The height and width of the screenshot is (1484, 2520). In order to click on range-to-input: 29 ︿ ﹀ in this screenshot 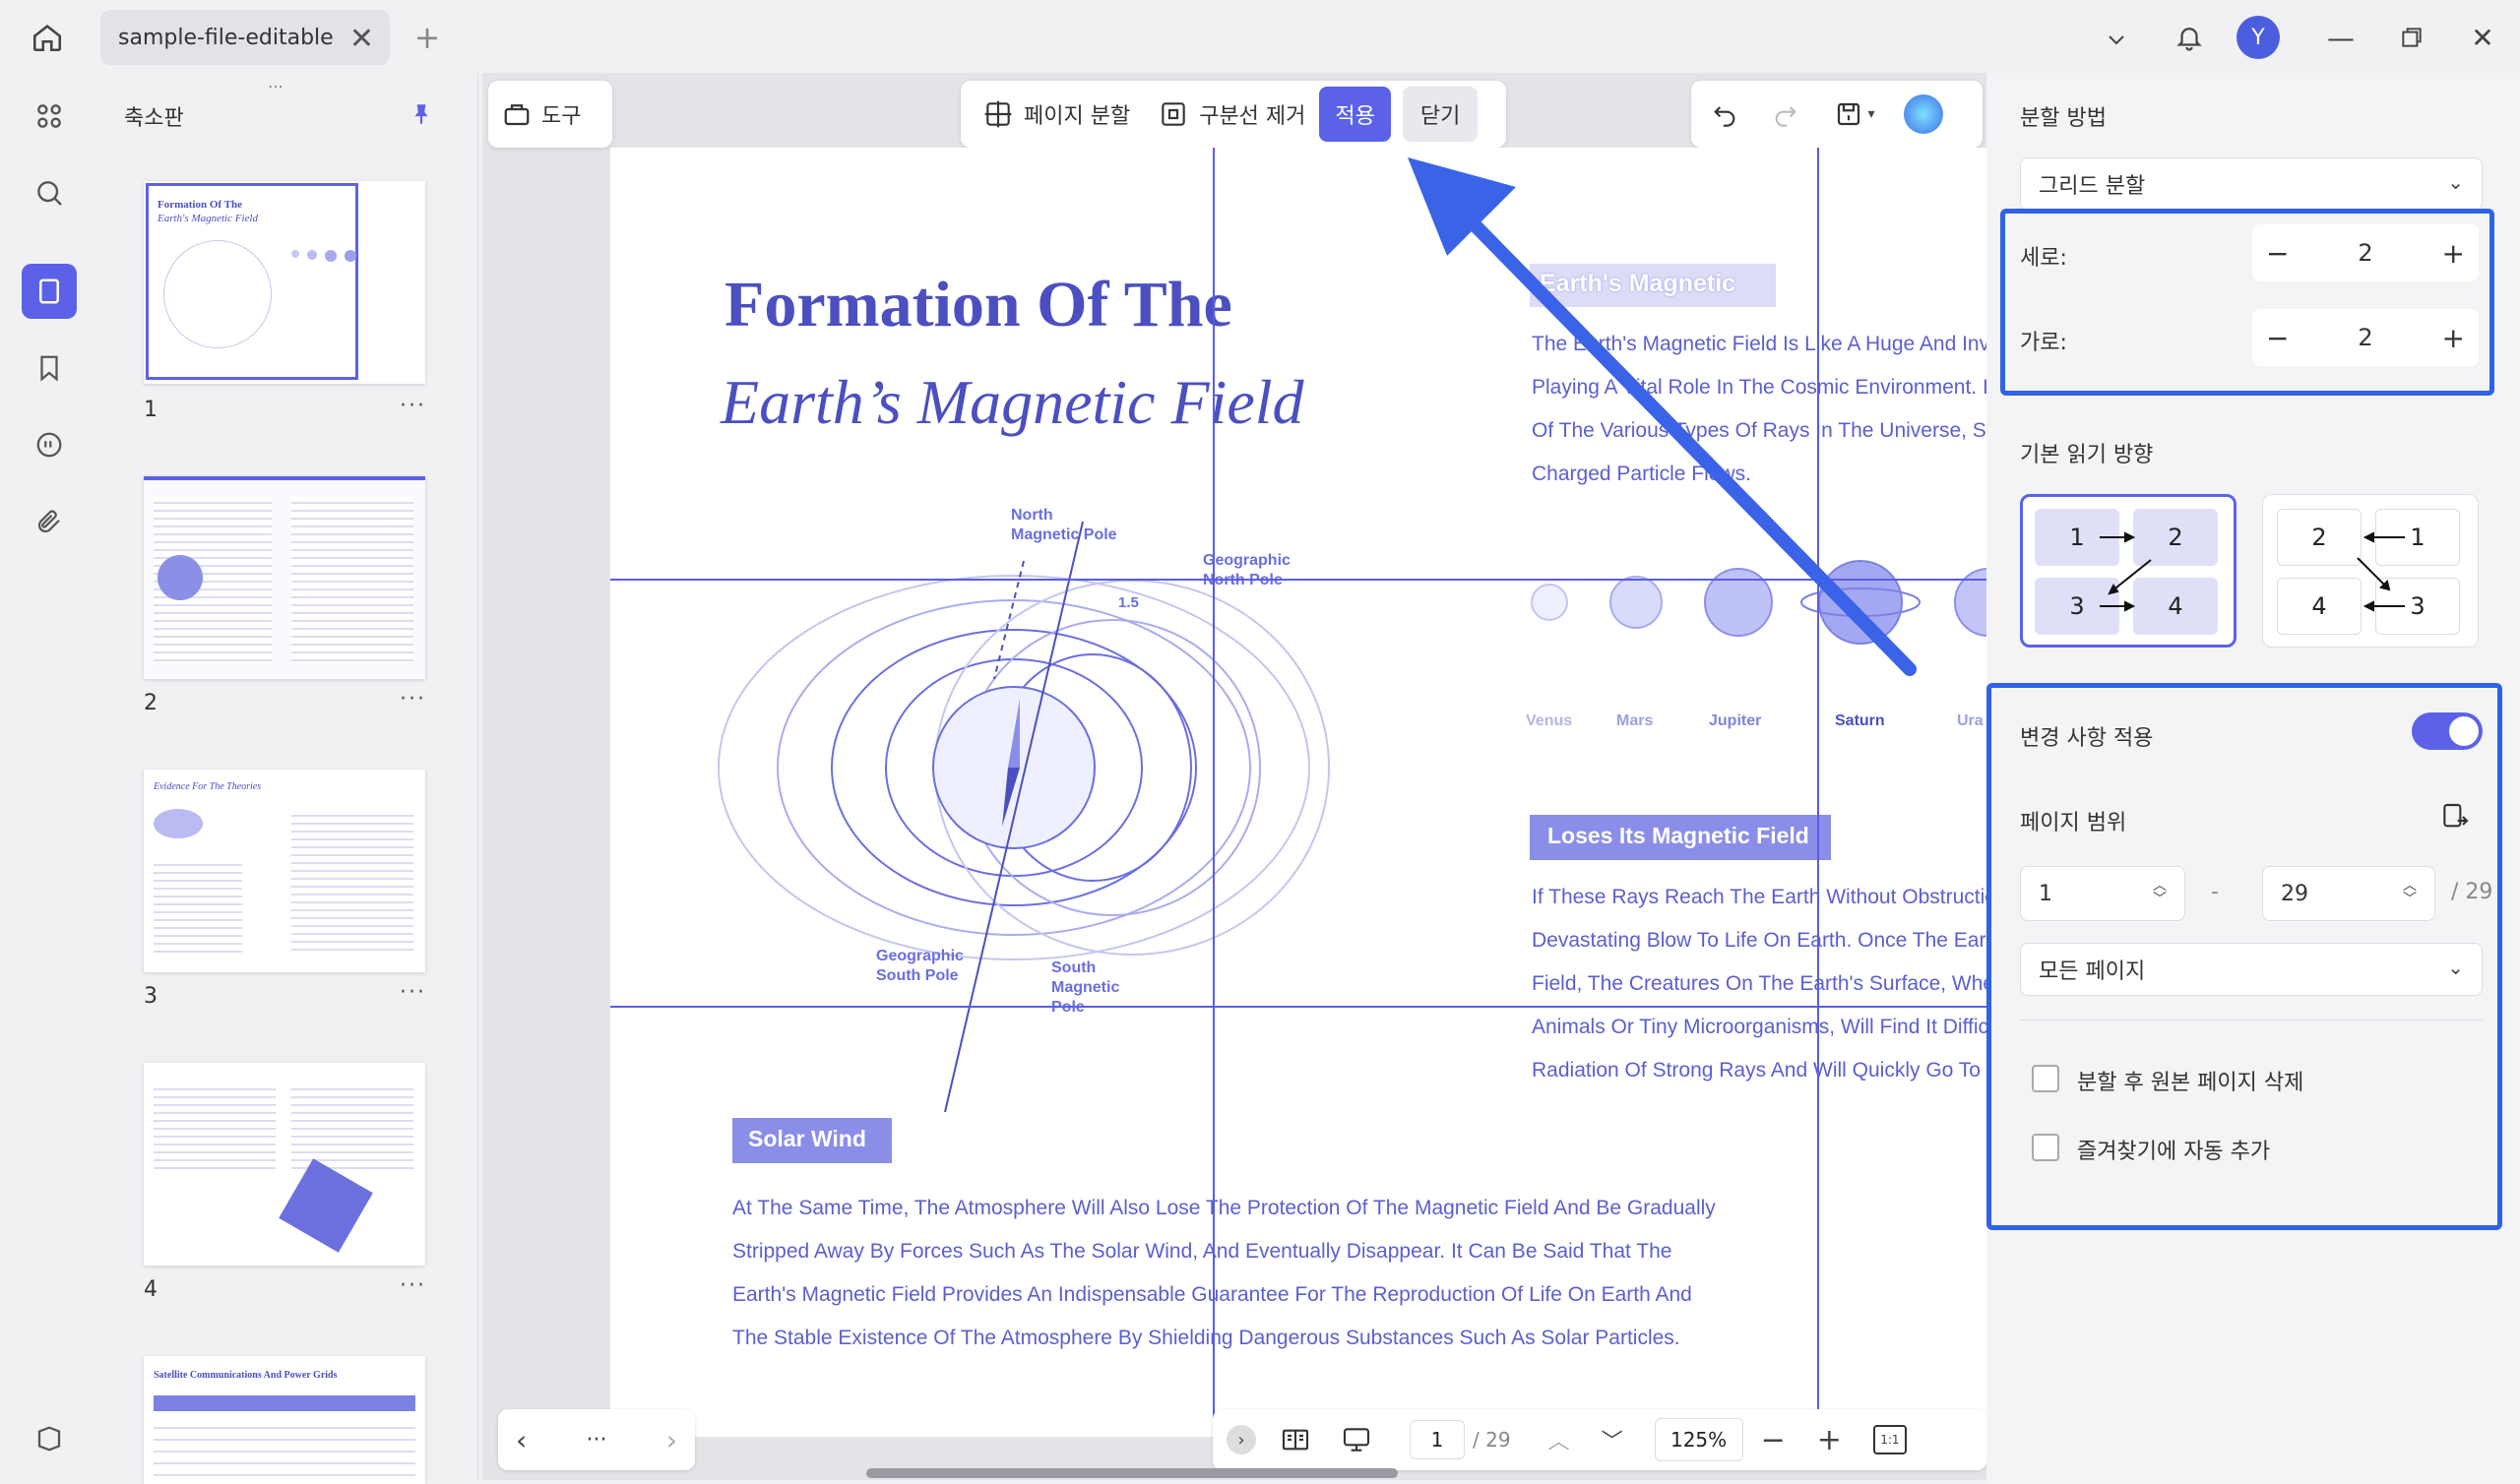, I will do `click(2348, 894)`.